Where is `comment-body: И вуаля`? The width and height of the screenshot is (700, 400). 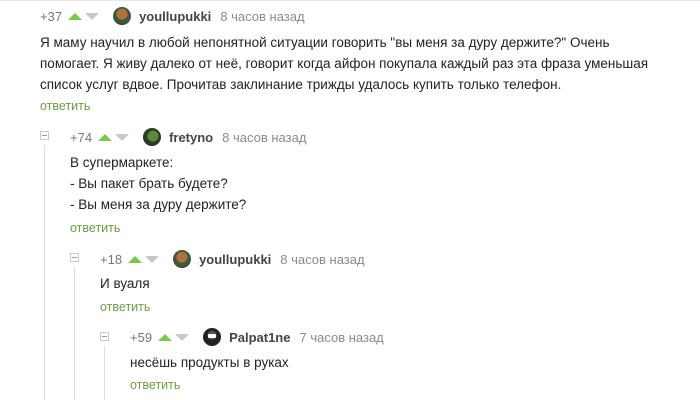
comment-body: И вуаля is located at coordinates (125, 283).